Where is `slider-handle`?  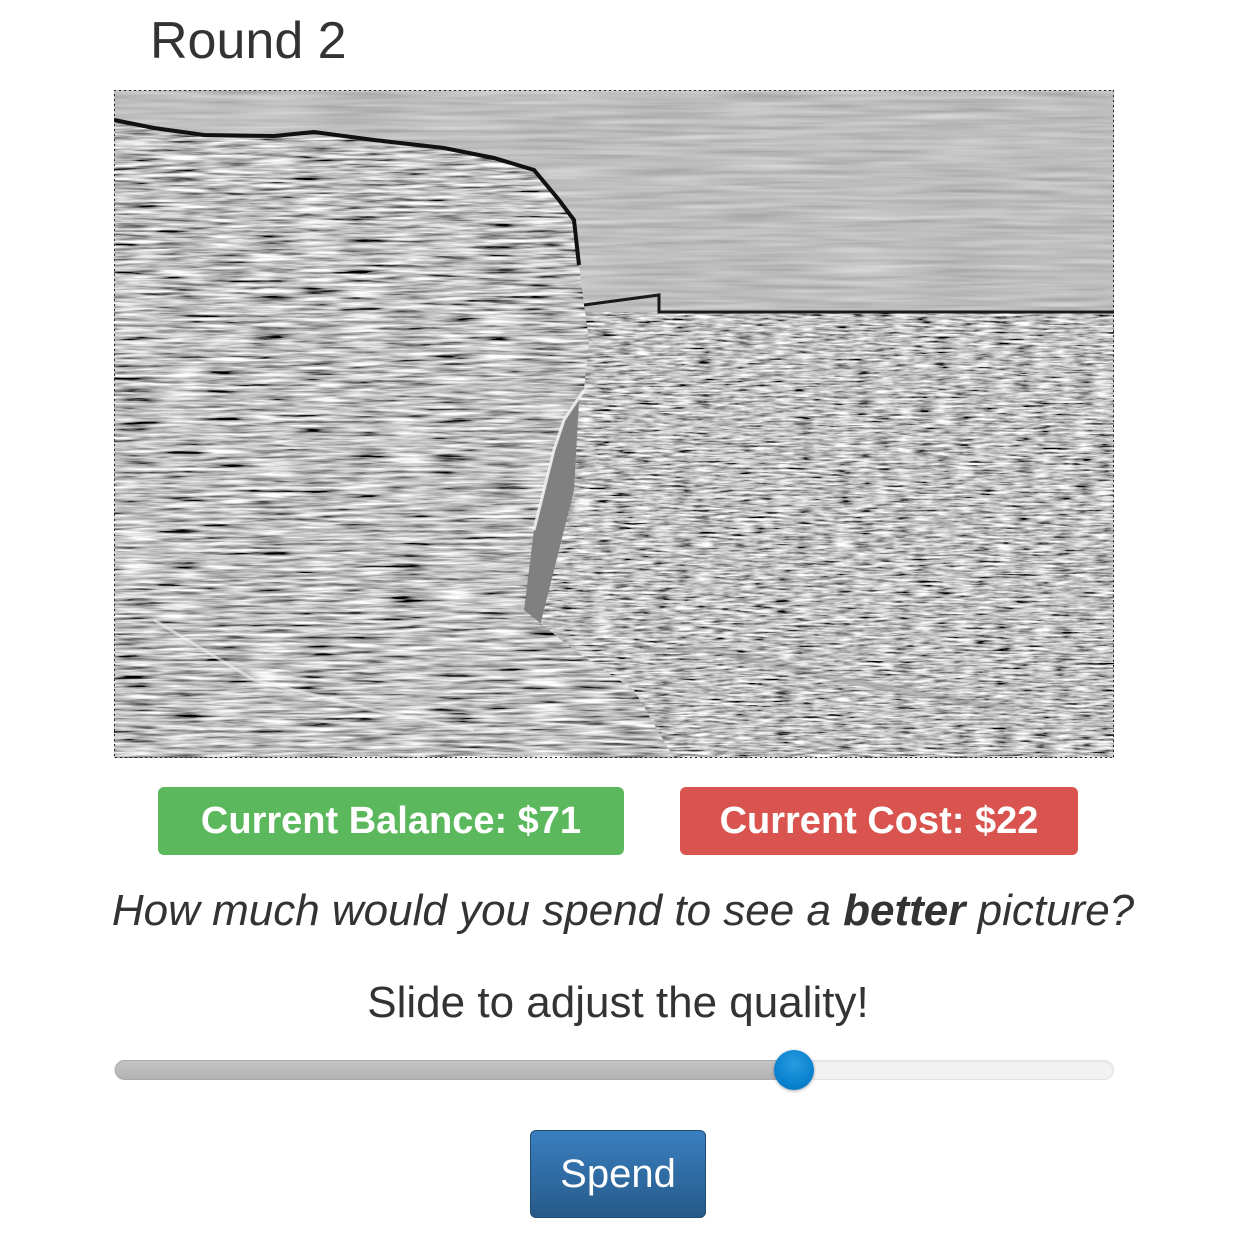
slider-handle is located at coordinates (793, 1070).